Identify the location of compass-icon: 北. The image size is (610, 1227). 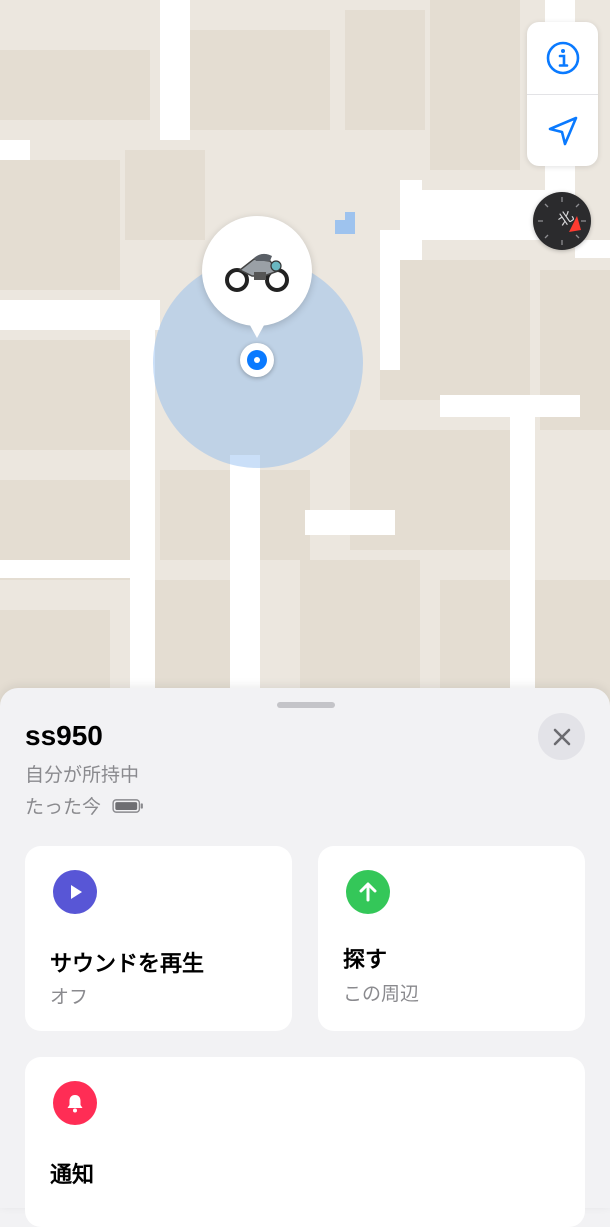
(562, 221).